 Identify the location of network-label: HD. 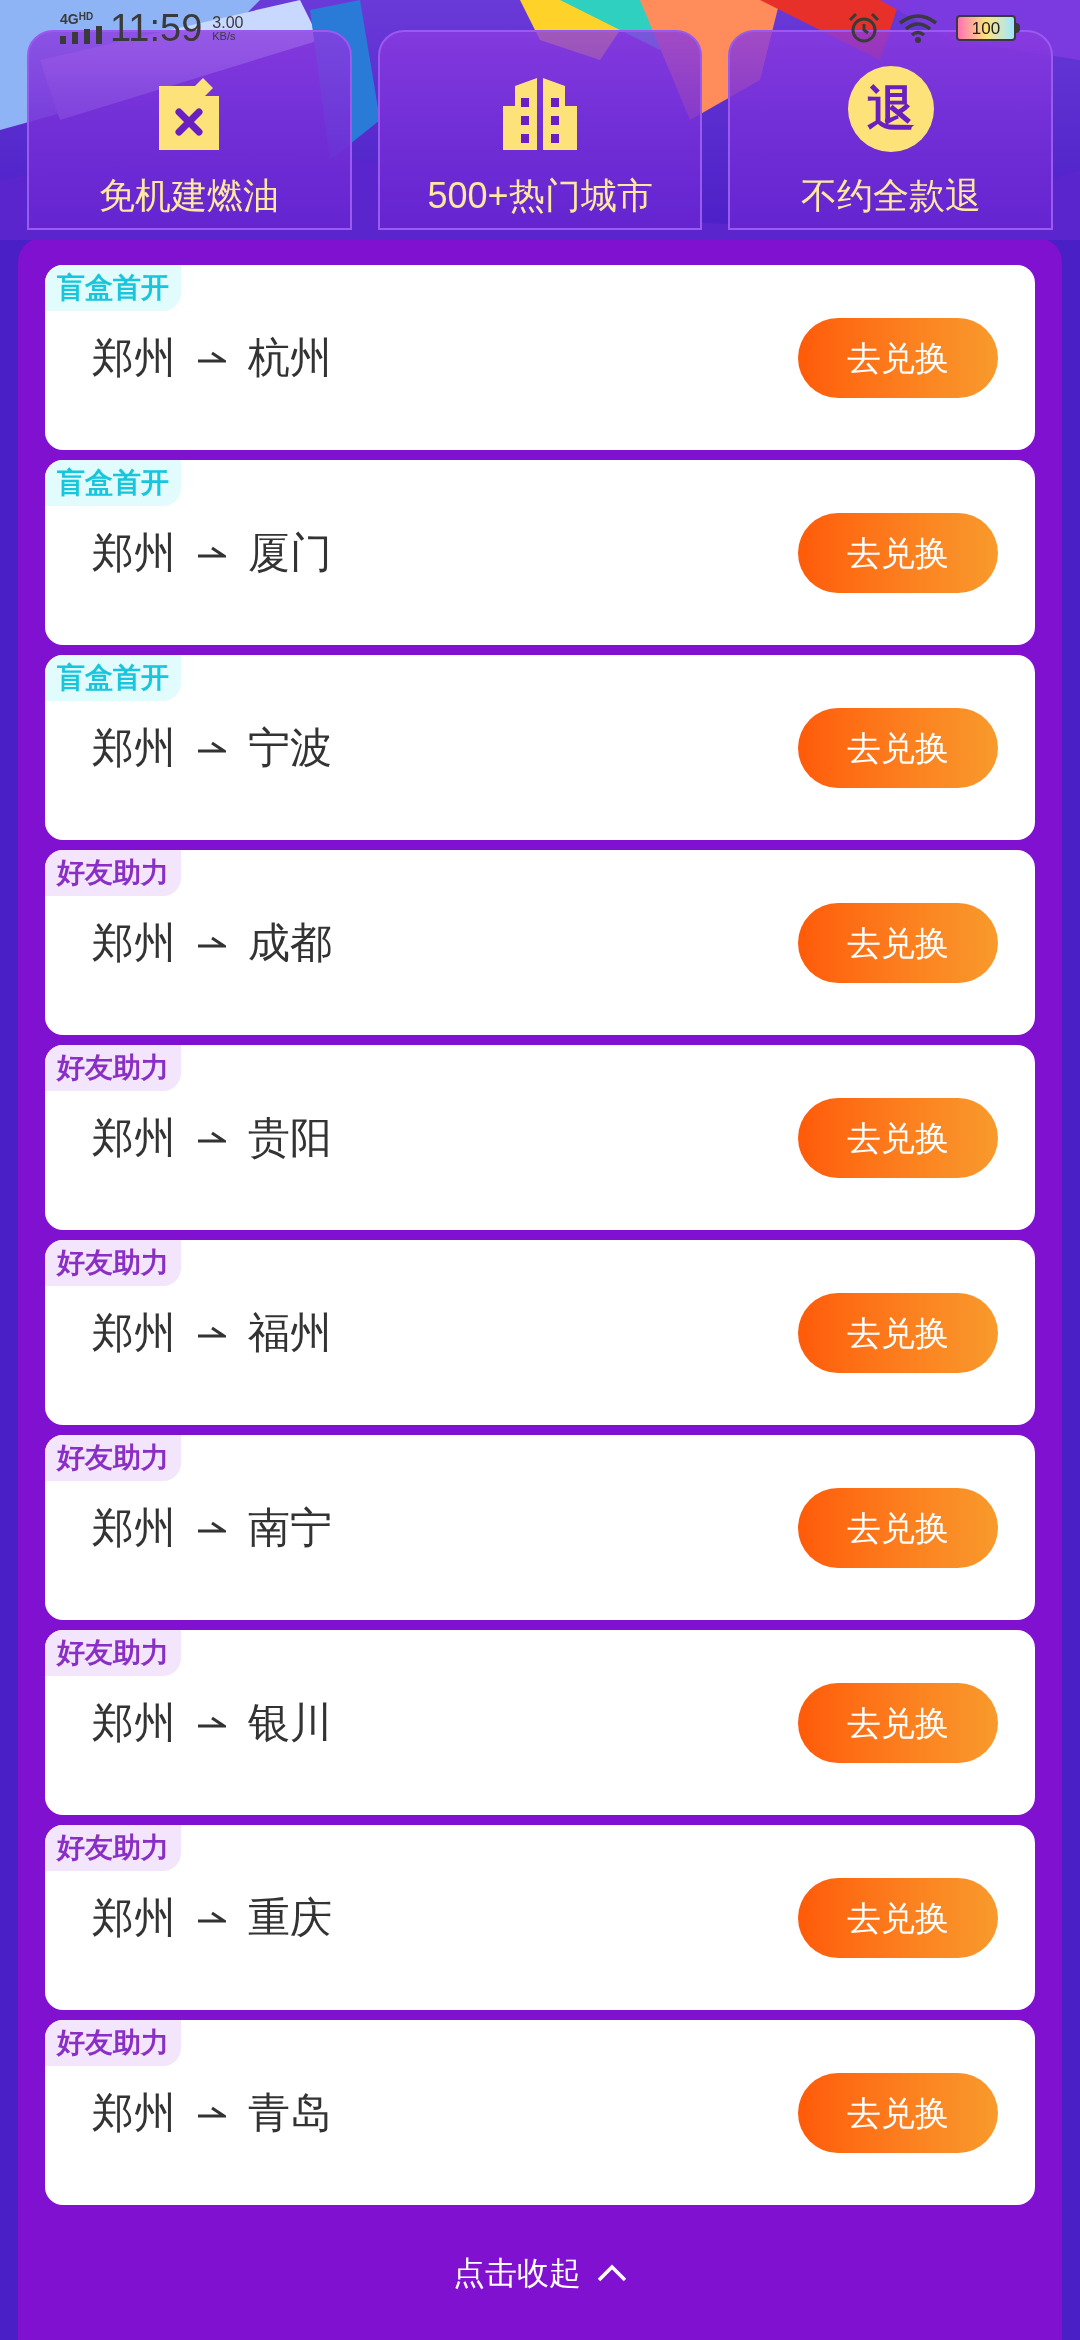
(86, 17).